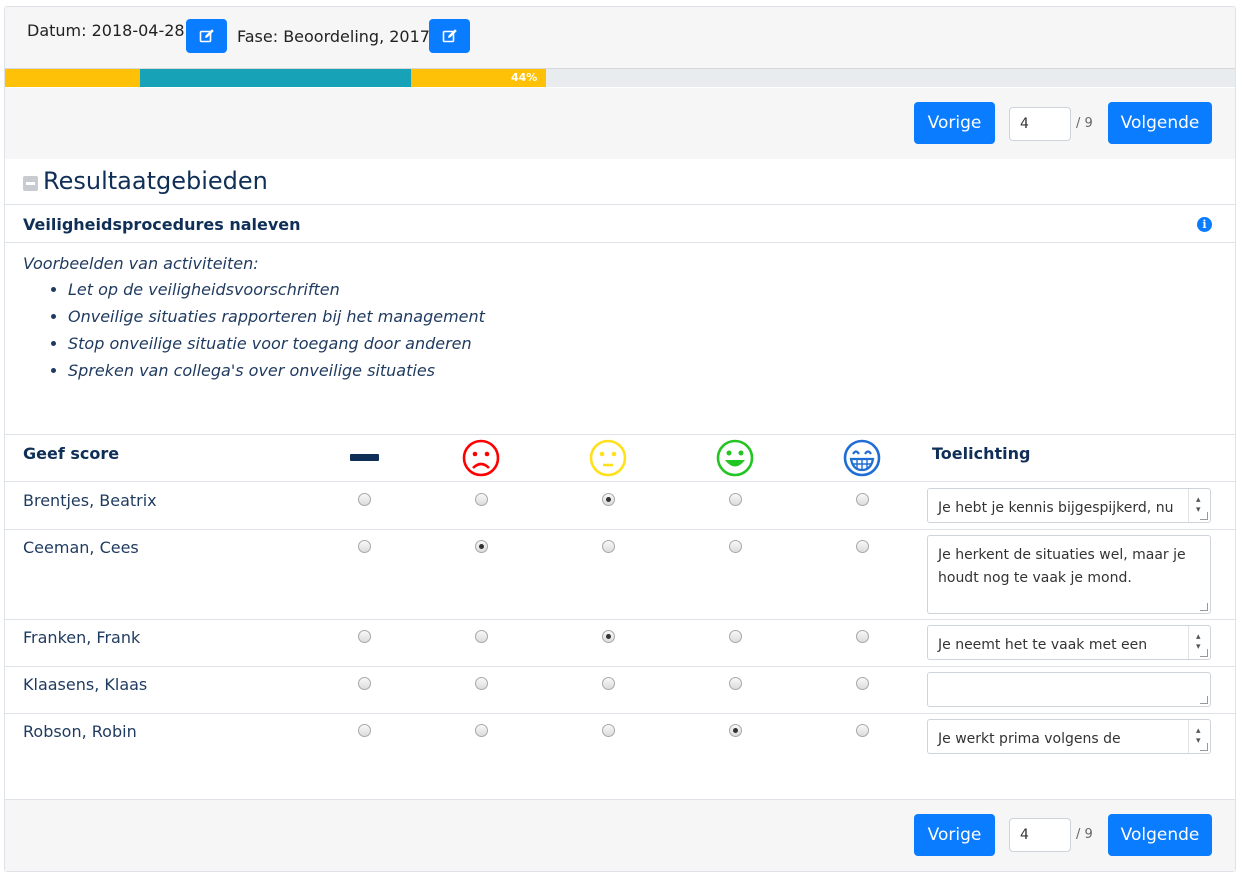 Image resolution: width=1240 pixels, height=877 pixels. I want to click on student-name: Robson, Robin, so click(80, 731).